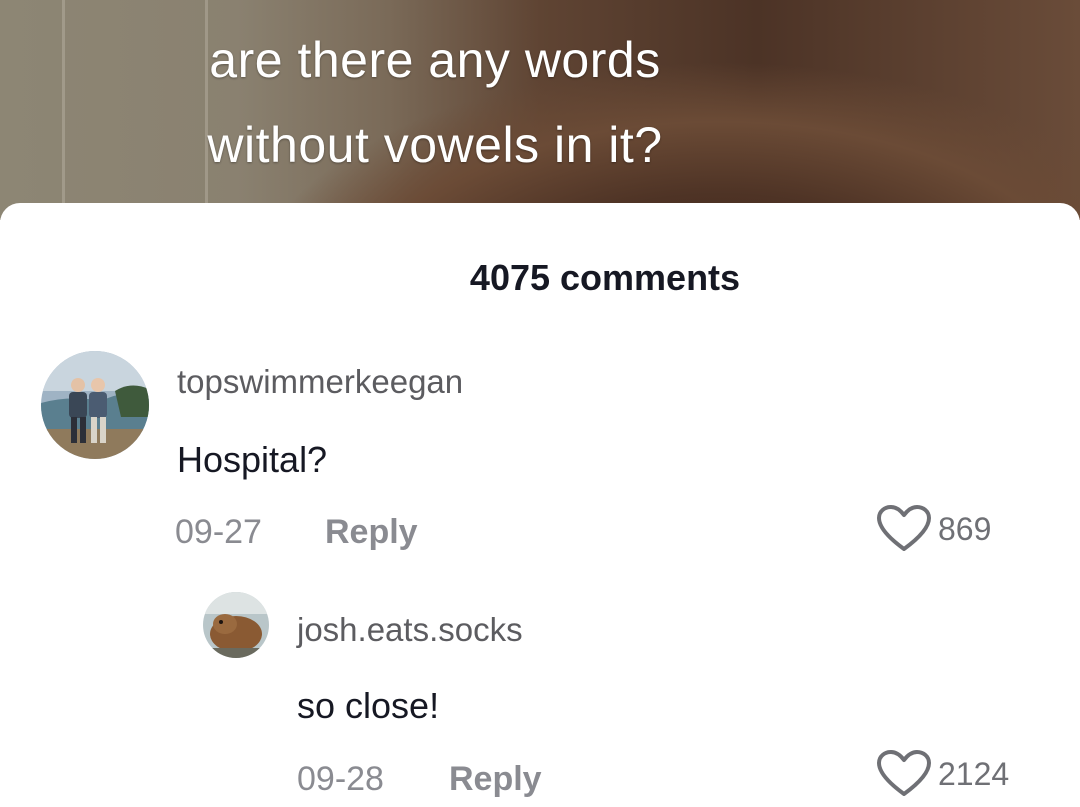 This screenshot has width=1080, height=807. I want to click on reply-username: josh.eats.socks, so click(410, 630).